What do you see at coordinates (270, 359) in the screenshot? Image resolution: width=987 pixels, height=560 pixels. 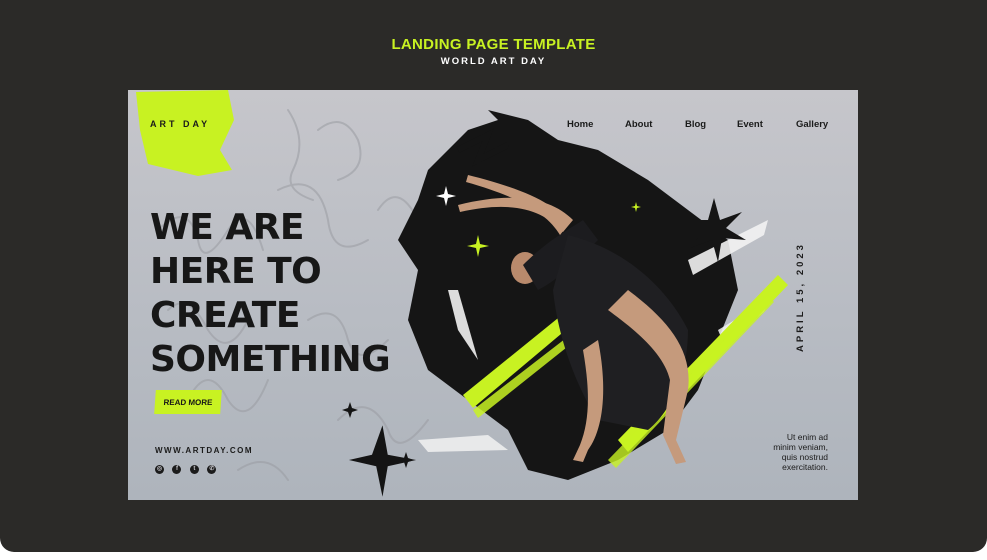 I see `headline-line: SOMETHING` at bounding box center [270, 359].